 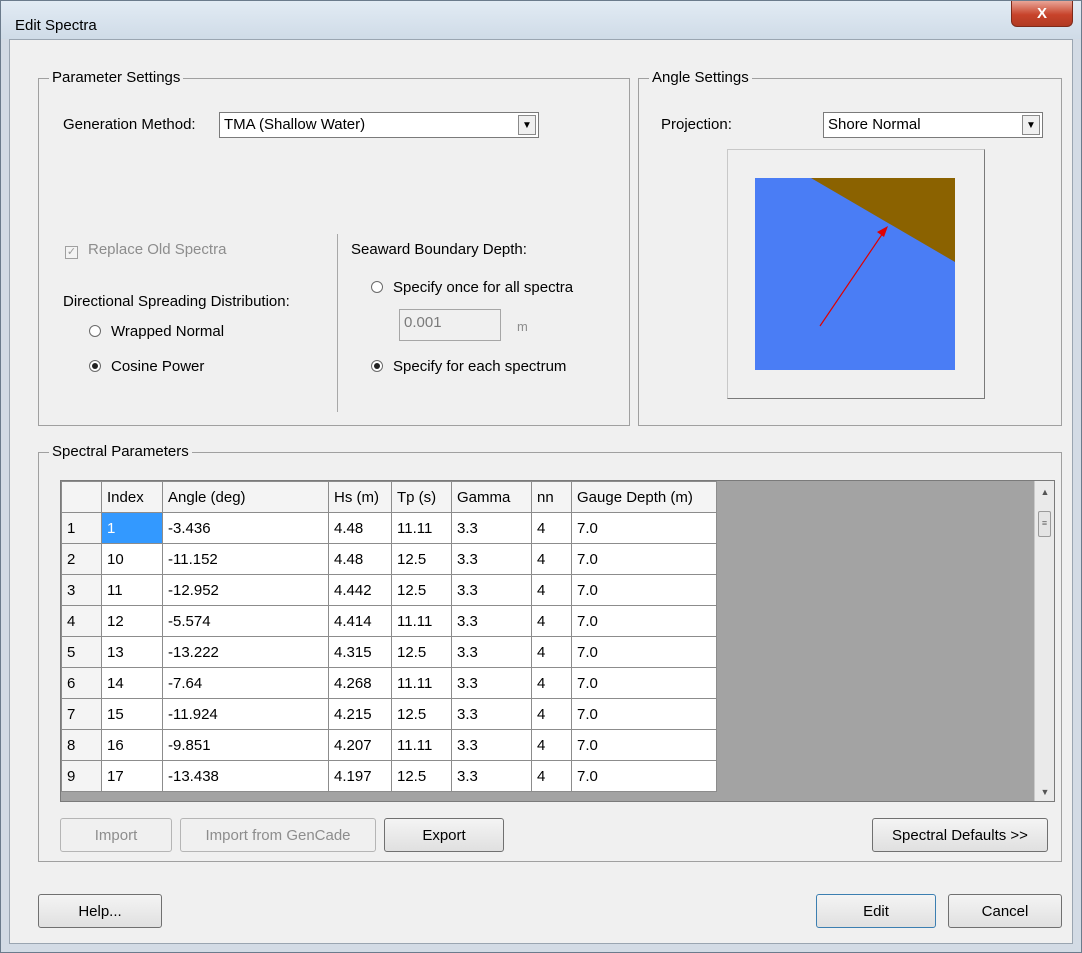 What do you see at coordinates (468, 366) in the screenshot?
I see `specify-each-radio: Specify for each spectrum` at bounding box center [468, 366].